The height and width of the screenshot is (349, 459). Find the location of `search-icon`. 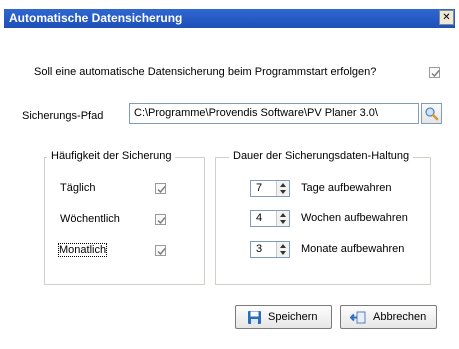

search-icon is located at coordinates (432, 114).